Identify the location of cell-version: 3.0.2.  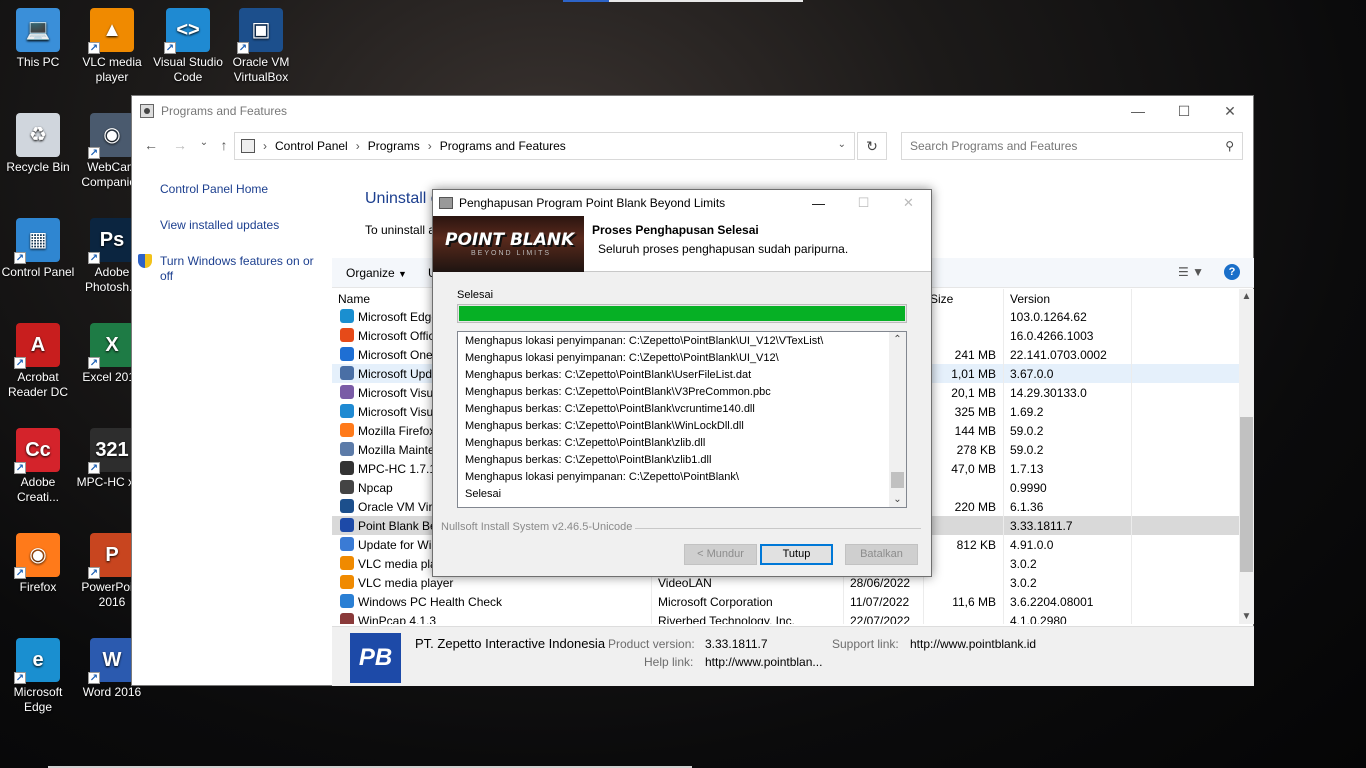
(1023, 583).